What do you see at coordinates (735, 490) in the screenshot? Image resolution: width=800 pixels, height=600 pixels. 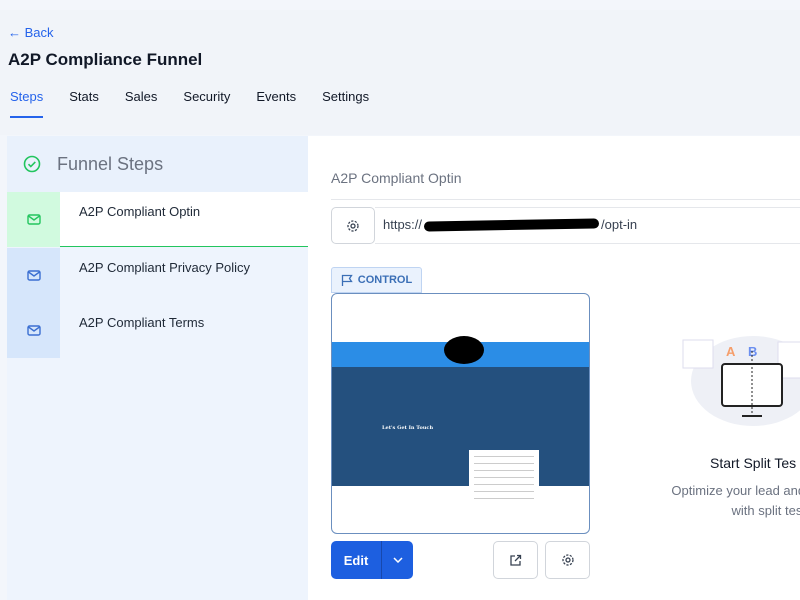 I see `split-desc-line: Optimize your lead and sale` at bounding box center [735, 490].